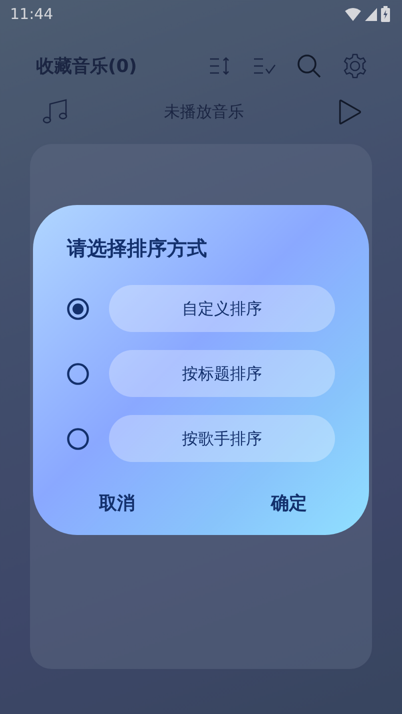 This screenshot has height=714, width=402. What do you see at coordinates (355, 66) in the screenshot?
I see `settings-icon` at bounding box center [355, 66].